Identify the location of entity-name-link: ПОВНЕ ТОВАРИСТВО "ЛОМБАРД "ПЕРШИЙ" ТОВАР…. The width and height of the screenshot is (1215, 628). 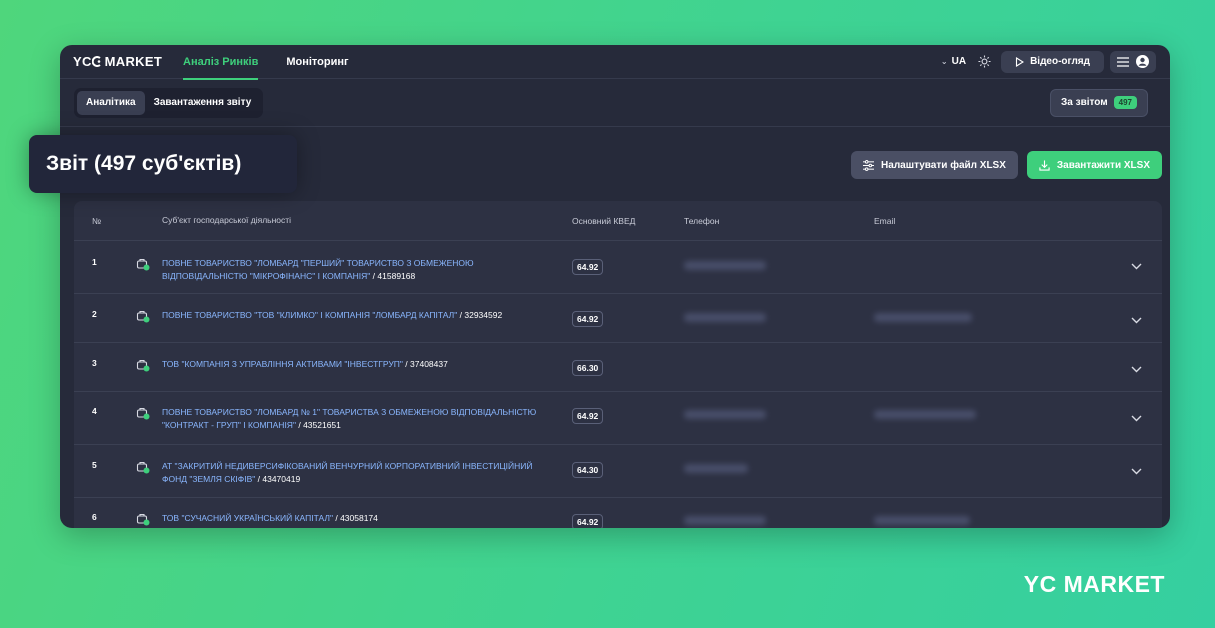
(367, 270).